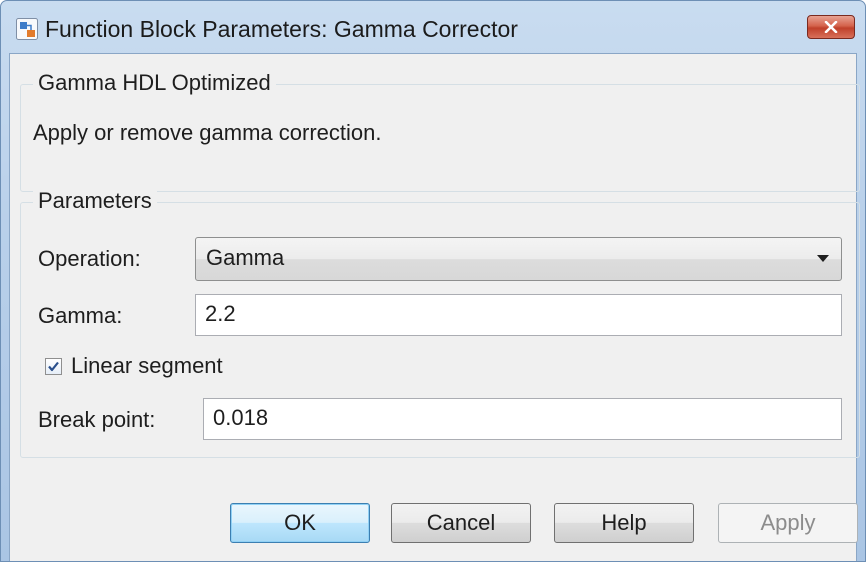 This screenshot has width=868, height=564. I want to click on ok-button: OK, so click(300, 523).